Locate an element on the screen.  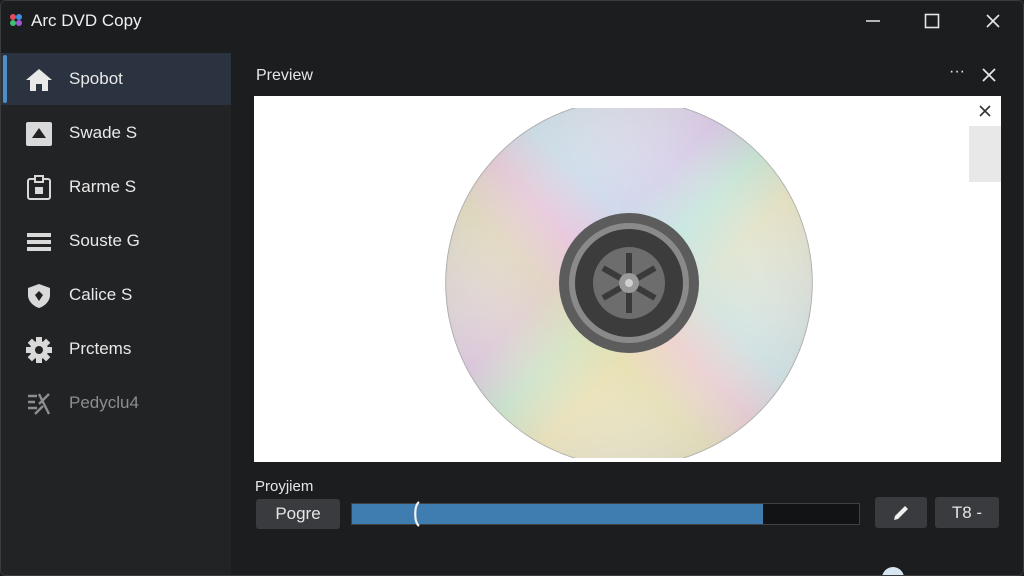
maximize-icon is located at coordinates (932, 21).